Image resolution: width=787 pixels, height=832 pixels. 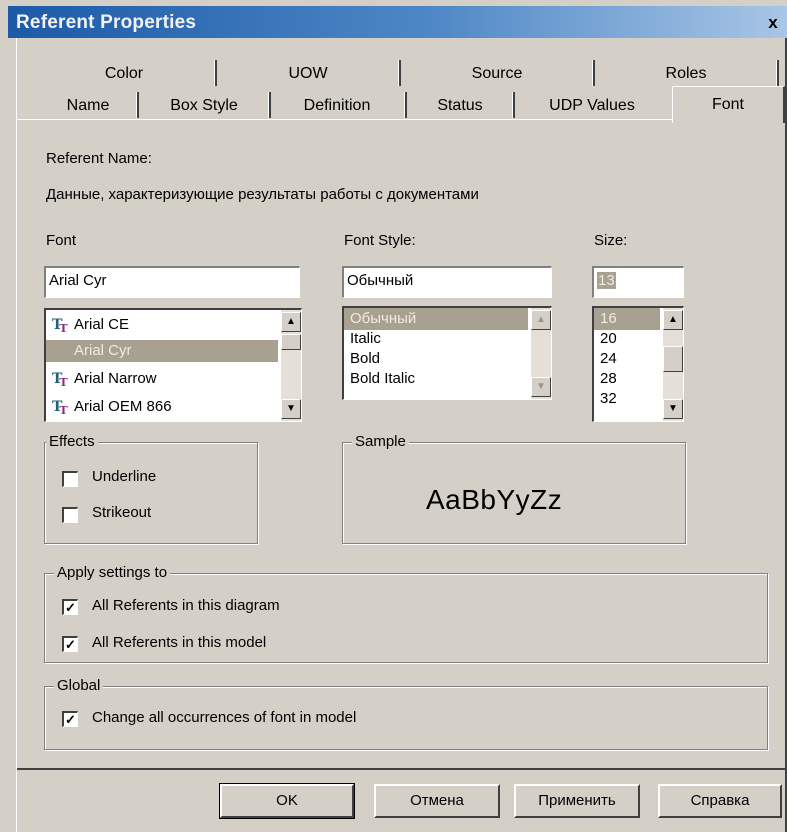 I want to click on list-item: TT Arial OEM 866, so click(x=162, y=407).